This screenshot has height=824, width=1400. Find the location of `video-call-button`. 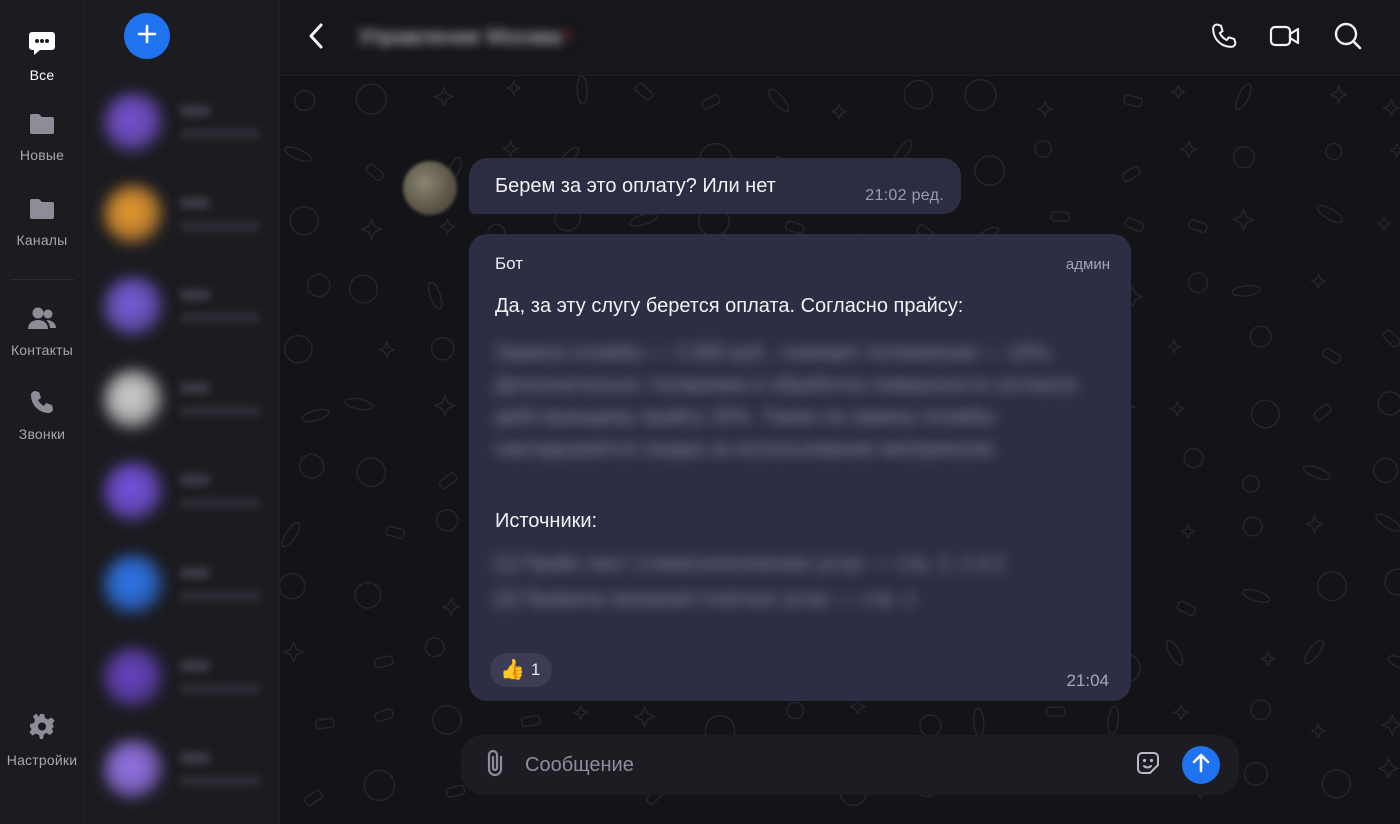

video-call-button is located at coordinates (1285, 38).